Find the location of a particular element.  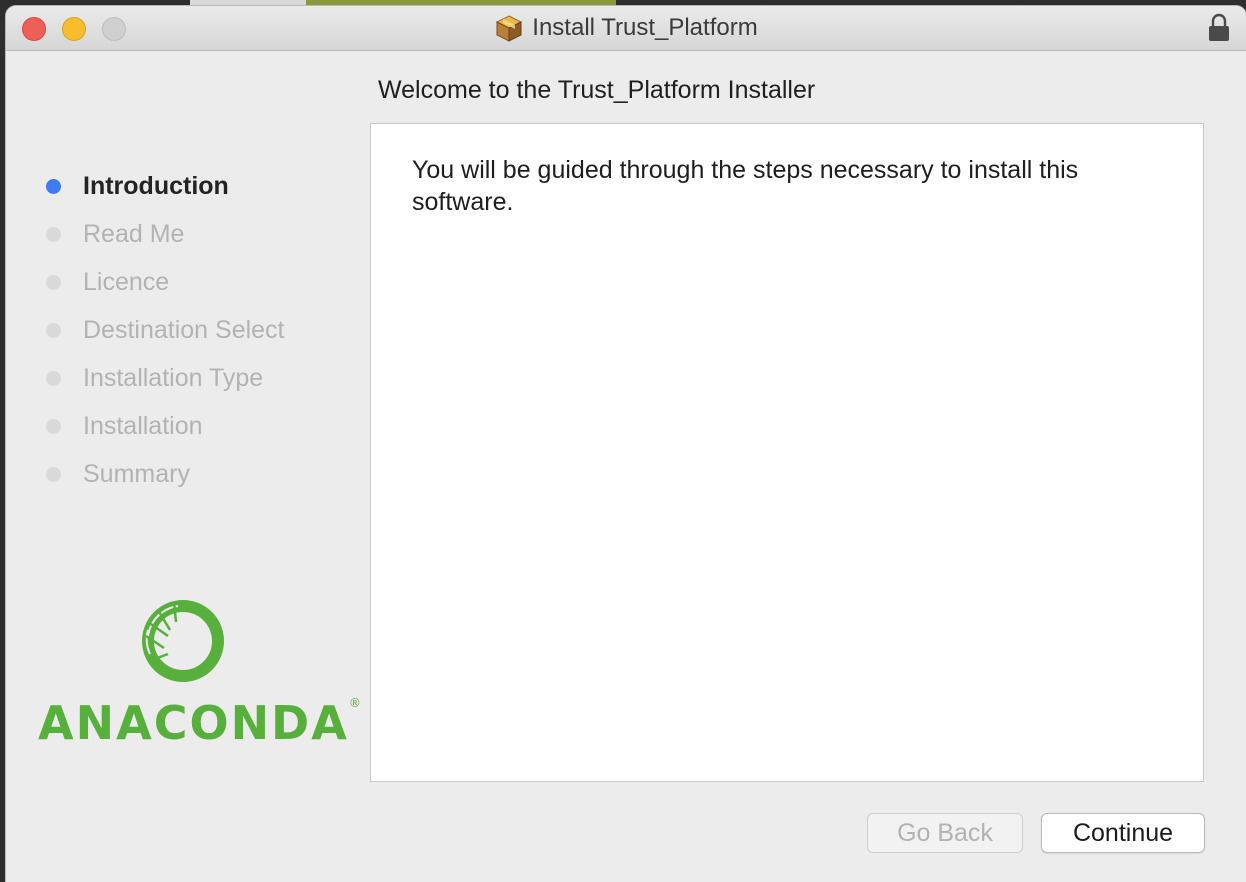

step-label: Summary is located at coordinates (136, 473).